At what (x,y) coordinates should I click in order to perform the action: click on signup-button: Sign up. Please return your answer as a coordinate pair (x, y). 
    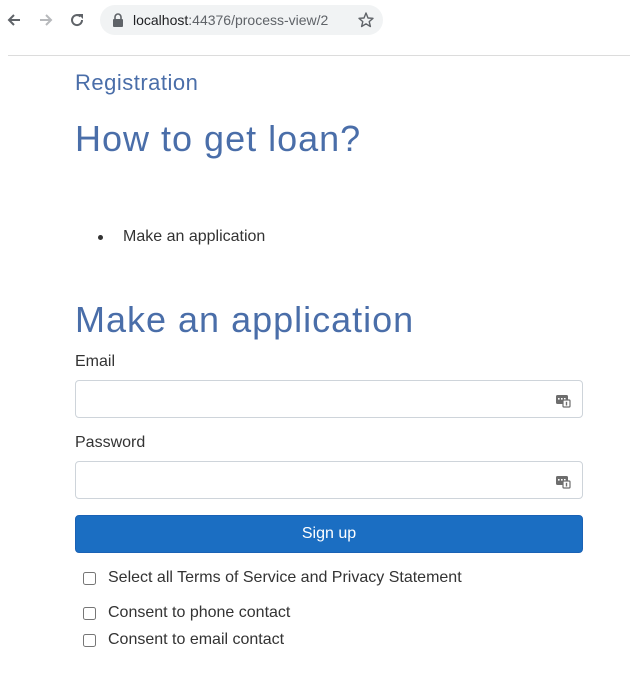
    Looking at the image, I should click on (329, 534).